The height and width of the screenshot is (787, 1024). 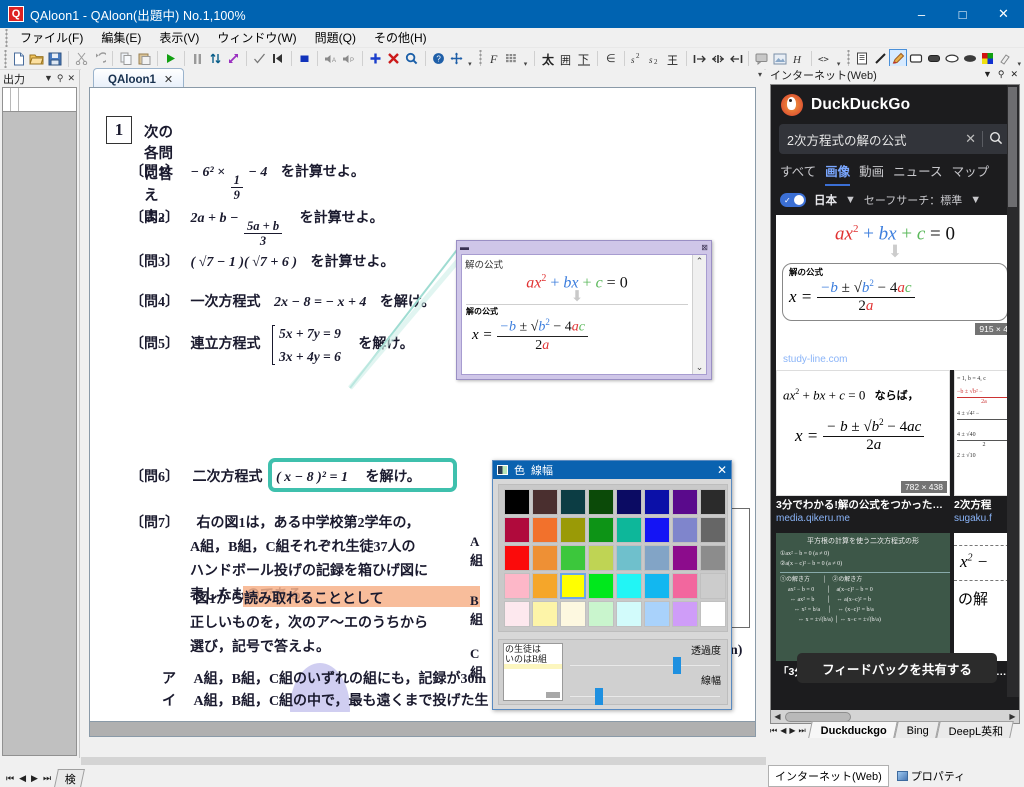 I want to click on color-swatch-r2-c2, so click(x=545, y=530).